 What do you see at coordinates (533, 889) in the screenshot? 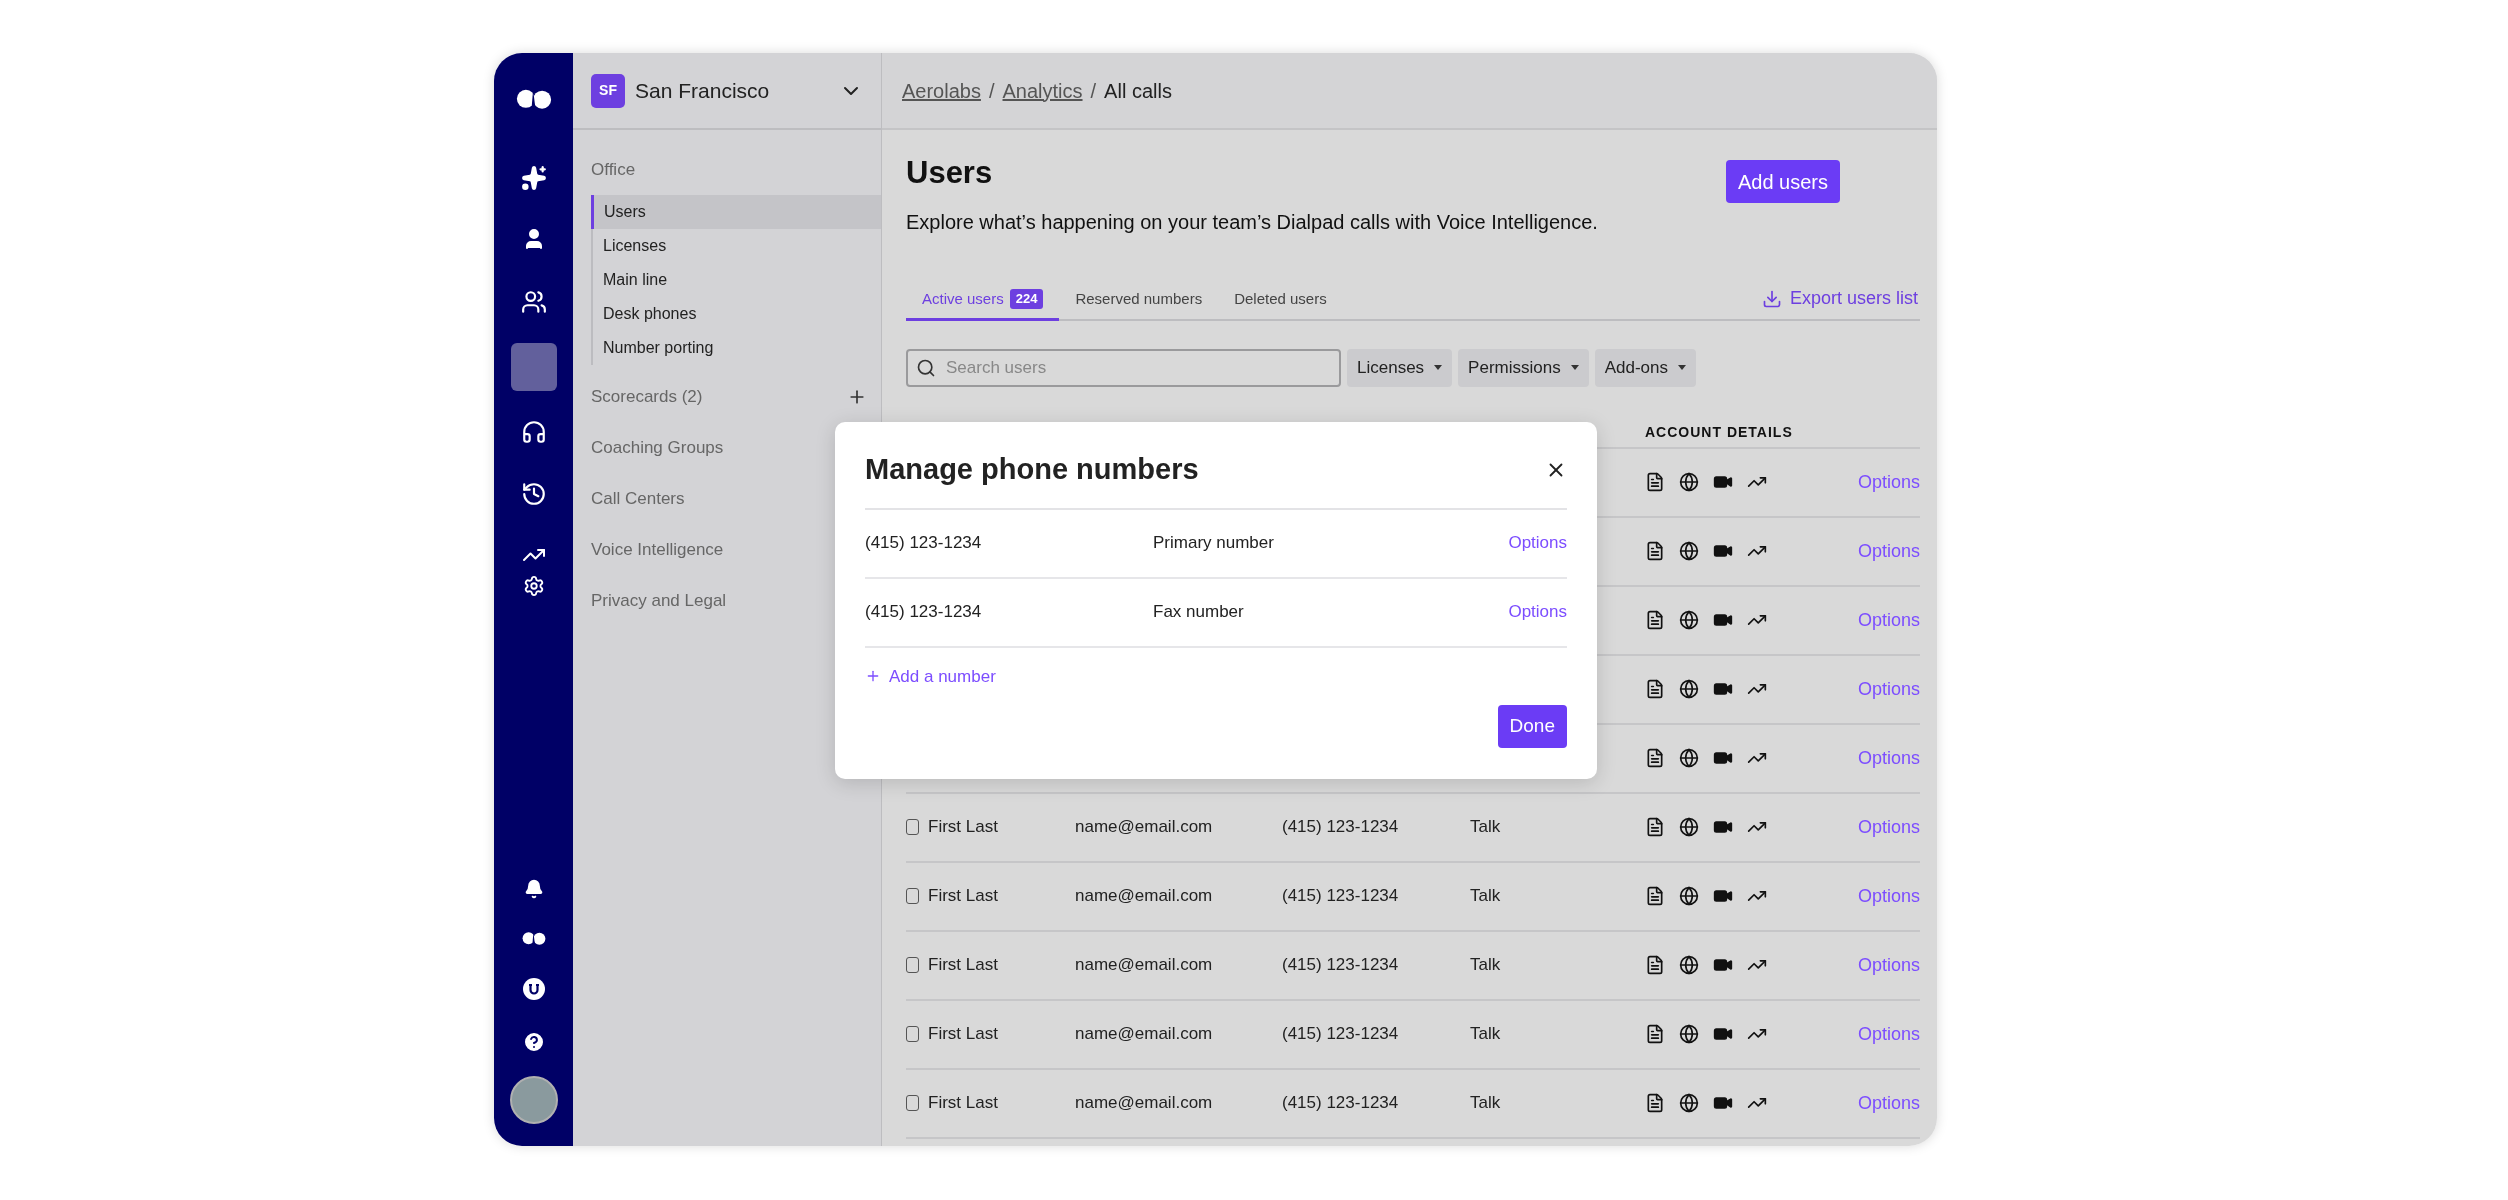
I see `bell-icon` at bounding box center [533, 889].